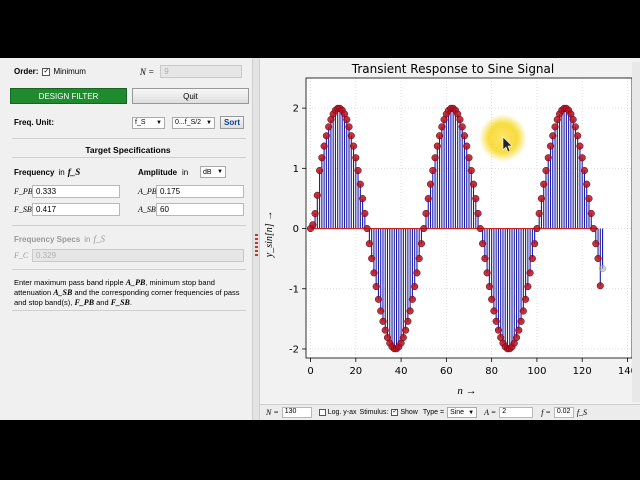  I want to click on chart-title: Transient Response to Sine Signal, so click(452, 69).